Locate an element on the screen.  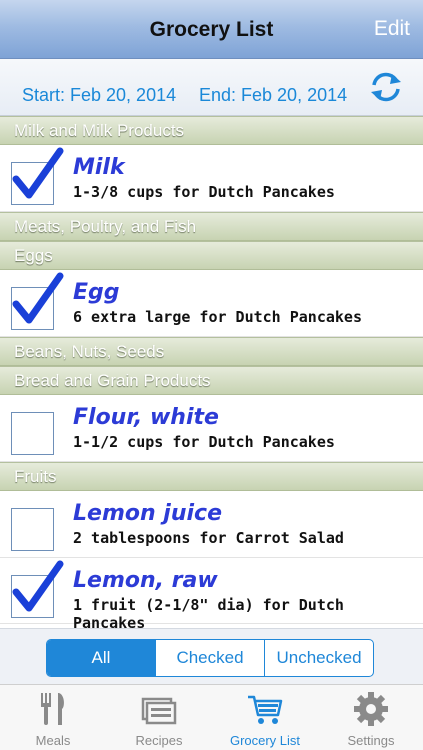
filter-bar: All Checked Unchecked is located at coordinates (211, 656).